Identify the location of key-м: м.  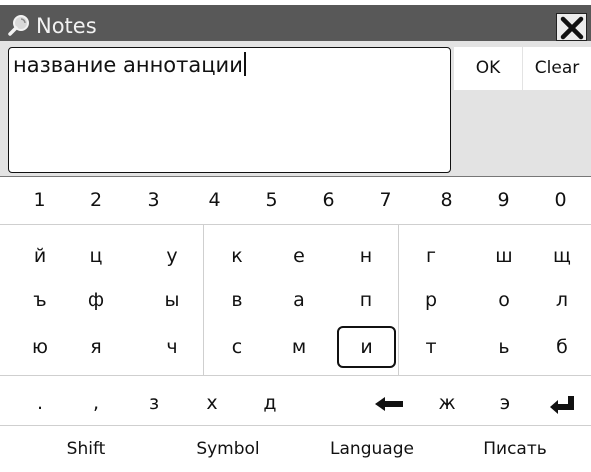
(299, 347).